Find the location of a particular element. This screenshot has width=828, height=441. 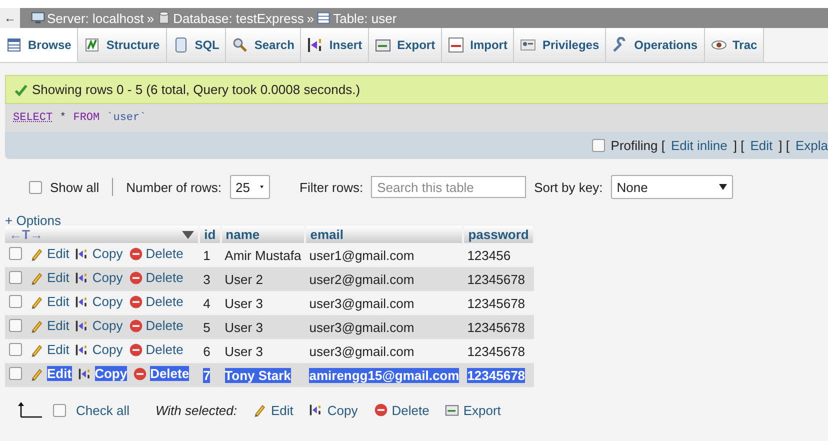

users-icon is located at coordinates (528, 45).